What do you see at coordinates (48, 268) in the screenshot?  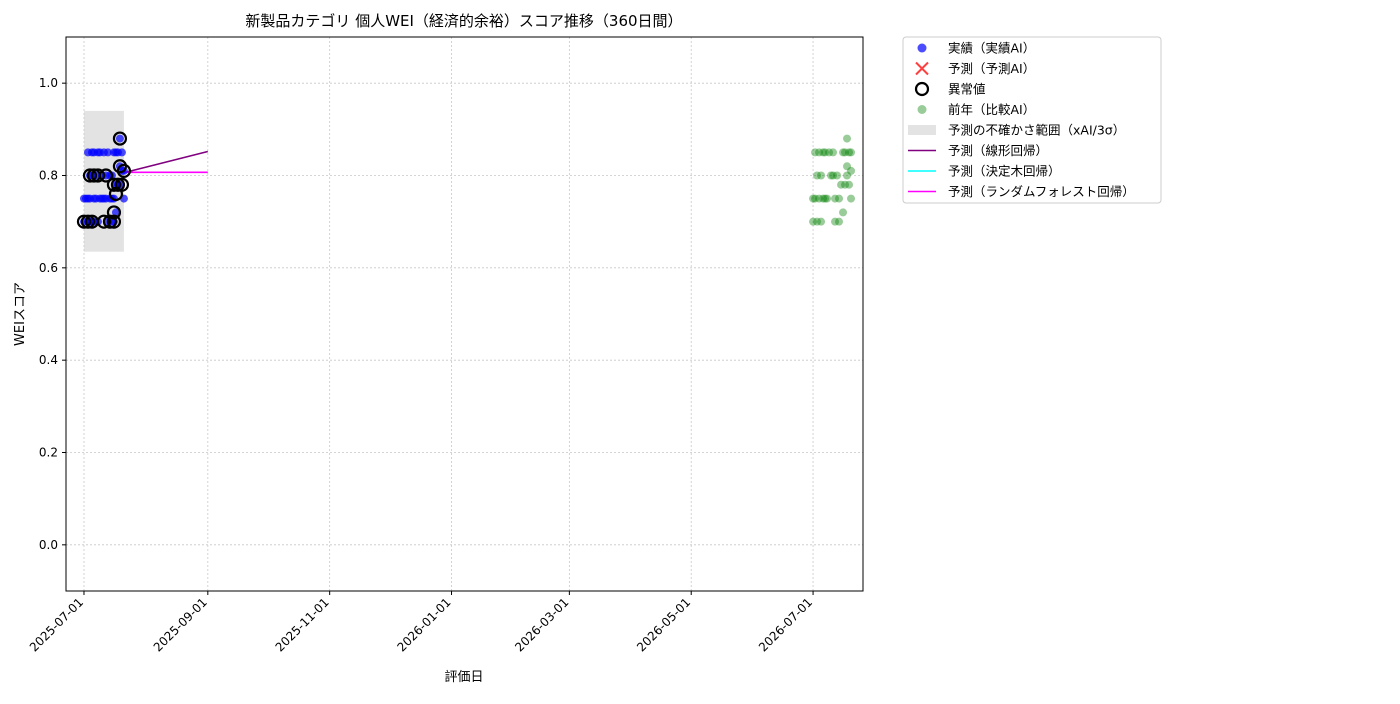 I see `y-tick-label: 0.6` at bounding box center [48, 268].